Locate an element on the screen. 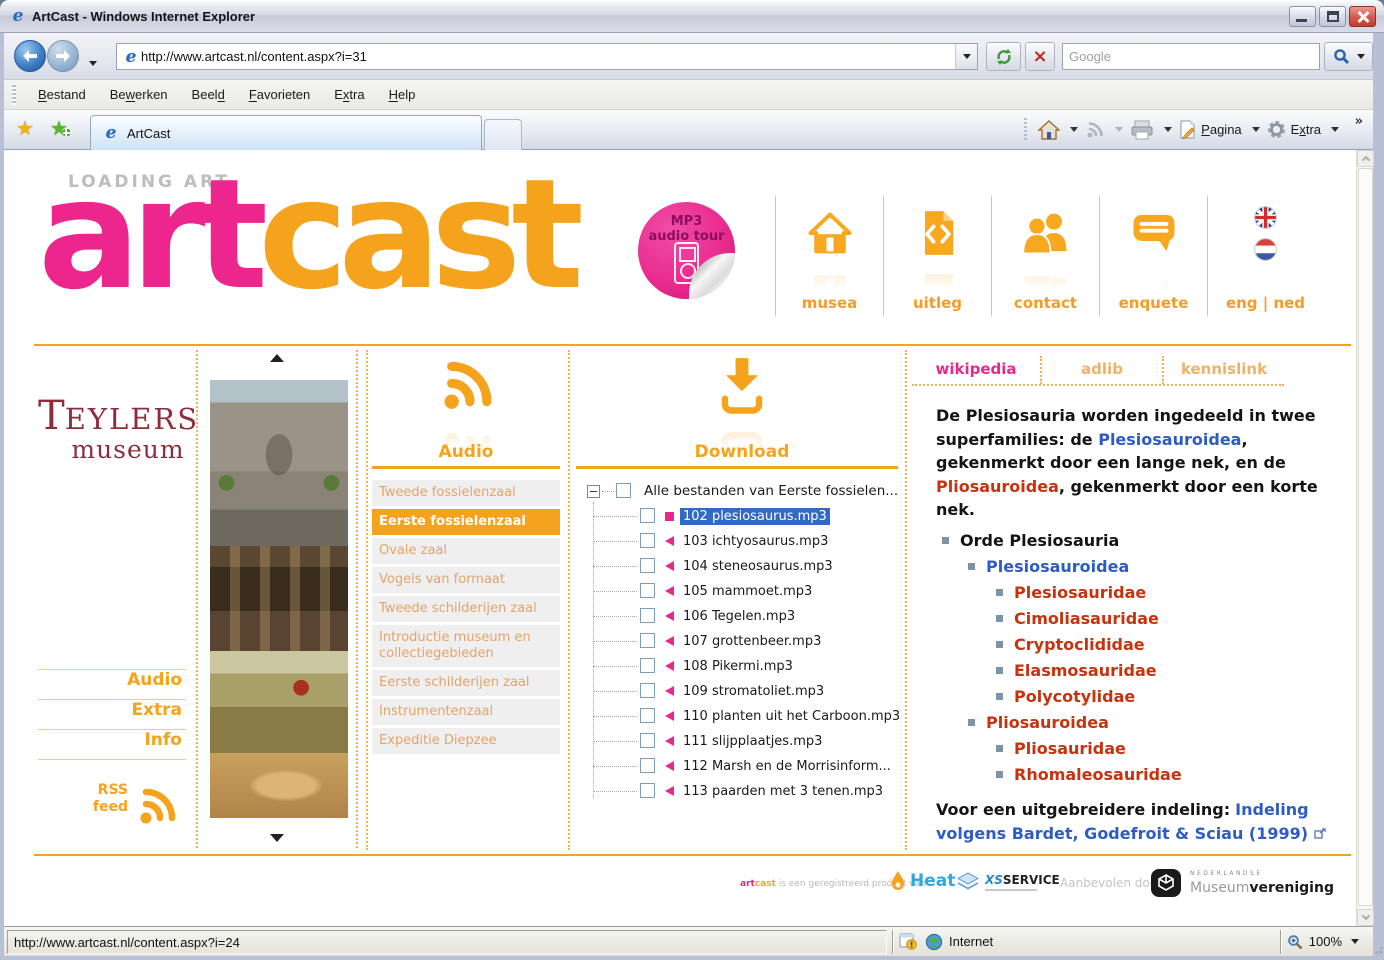  refresh-button is located at coordinates (1003, 56).